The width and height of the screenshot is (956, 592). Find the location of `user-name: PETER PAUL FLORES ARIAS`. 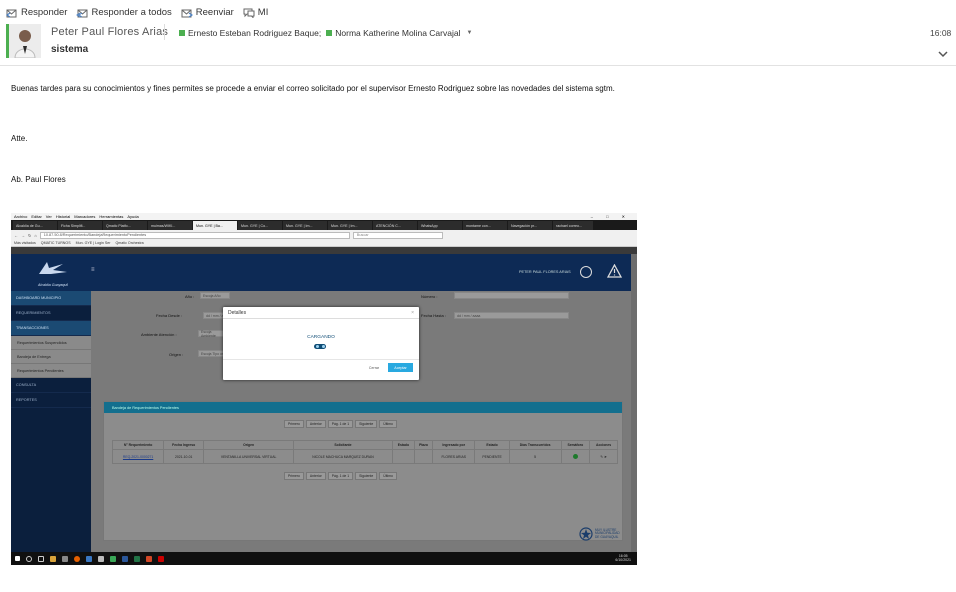

user-name: PETER PAUL FLORES ARIAS is located at coordinates (545, 272).